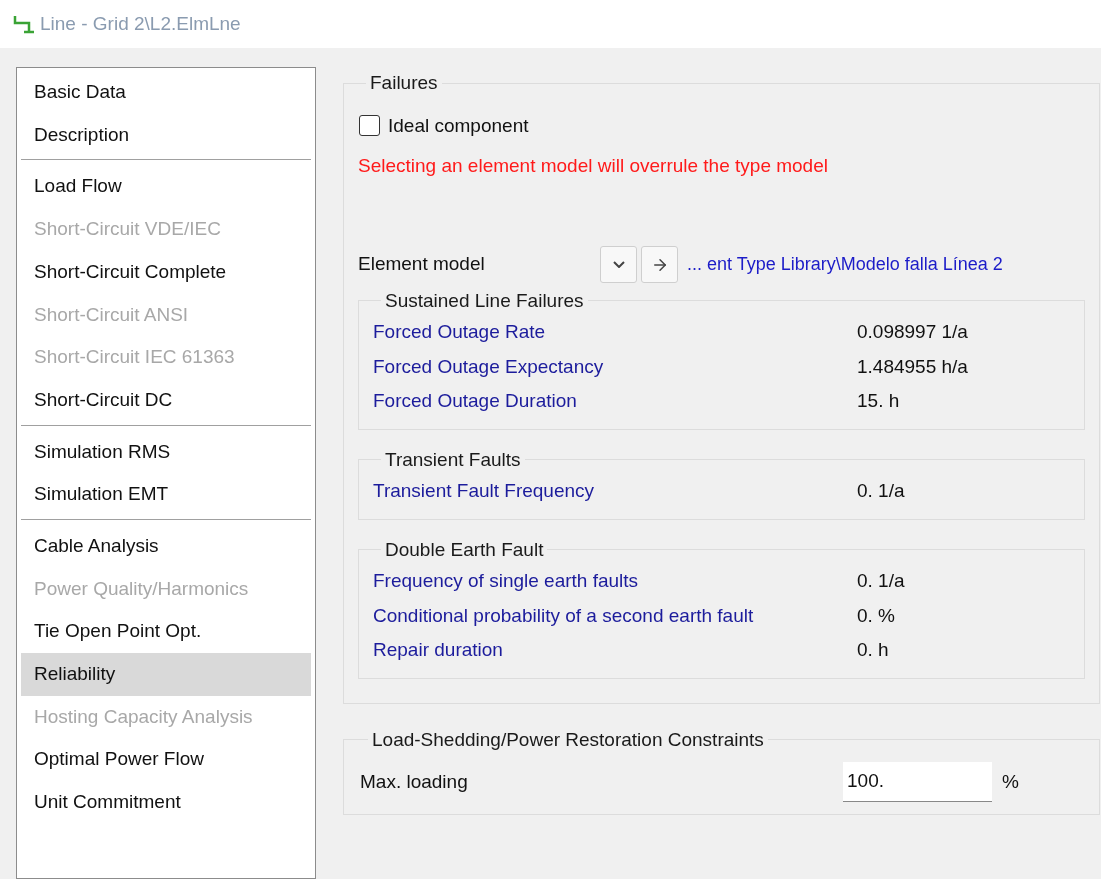 The width and height of the screenshot is (1101, 879). What do you see at coordinates (166, 400) in the screenshot?
I see `sidebar-item: Short-Circuit DC` at bounding box center [166, 400].